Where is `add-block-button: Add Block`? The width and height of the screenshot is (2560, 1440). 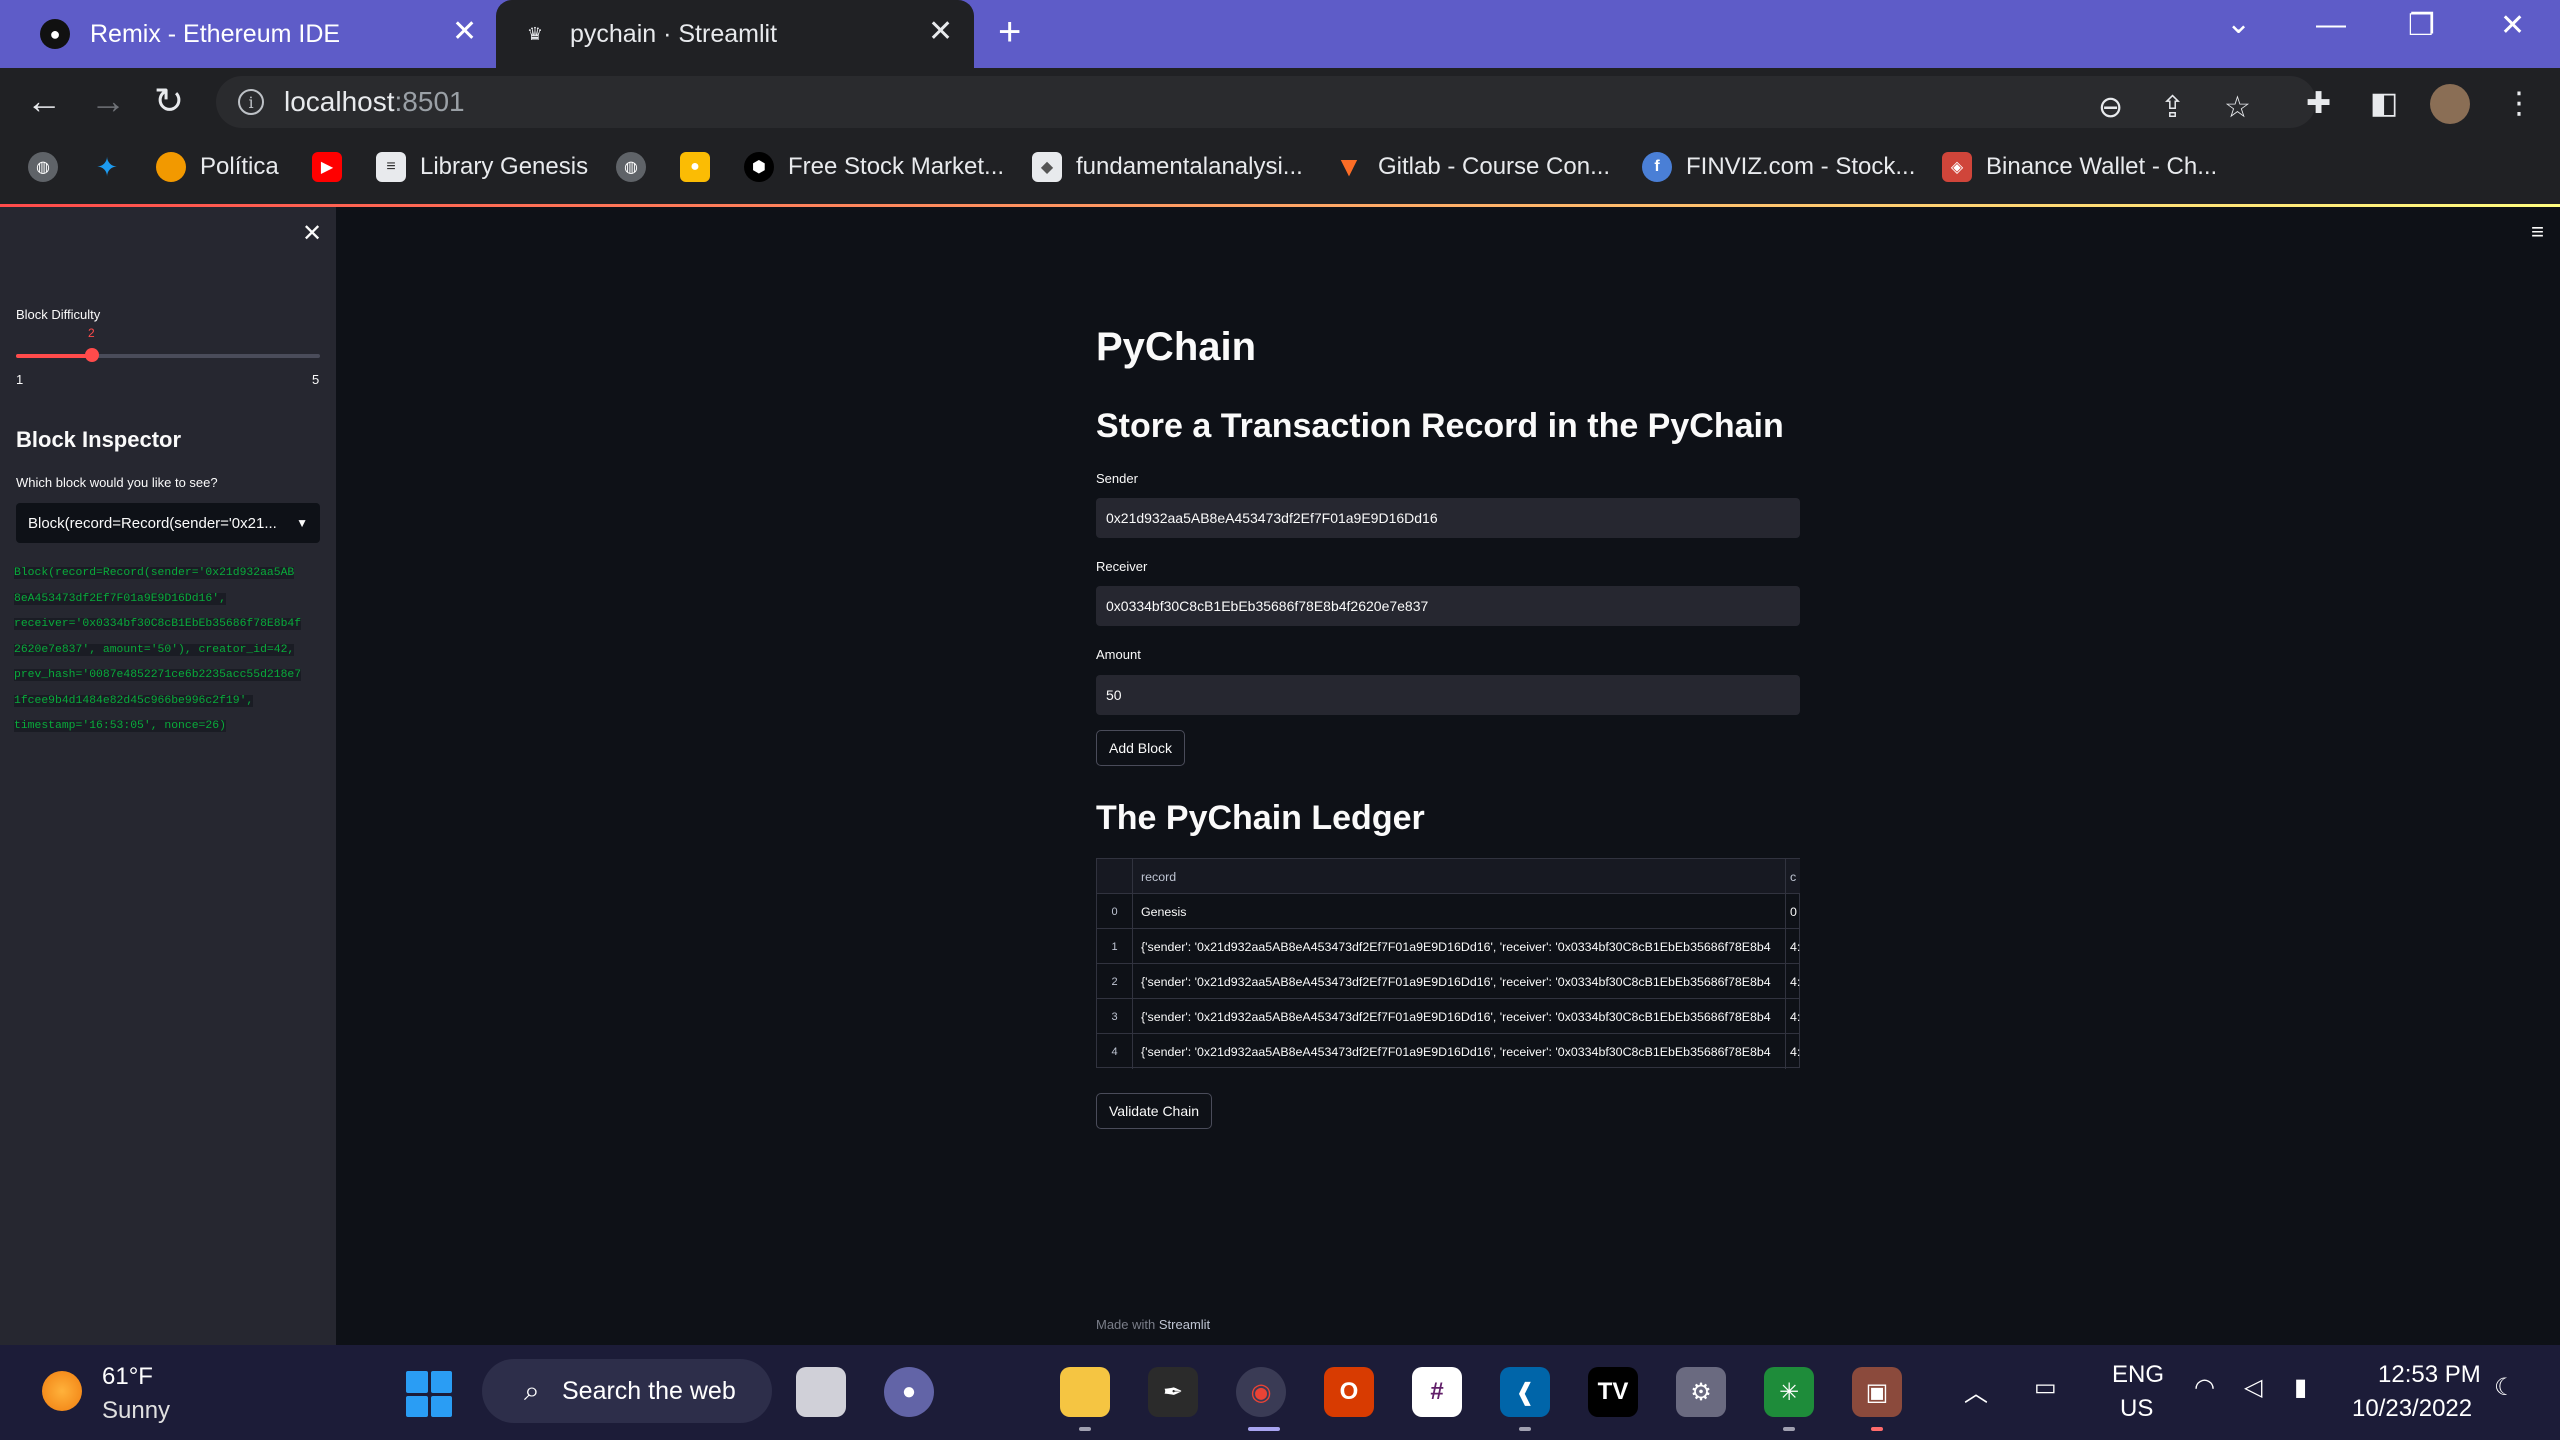
add-block-button: Add Block is located at coordinates (1141, 748).